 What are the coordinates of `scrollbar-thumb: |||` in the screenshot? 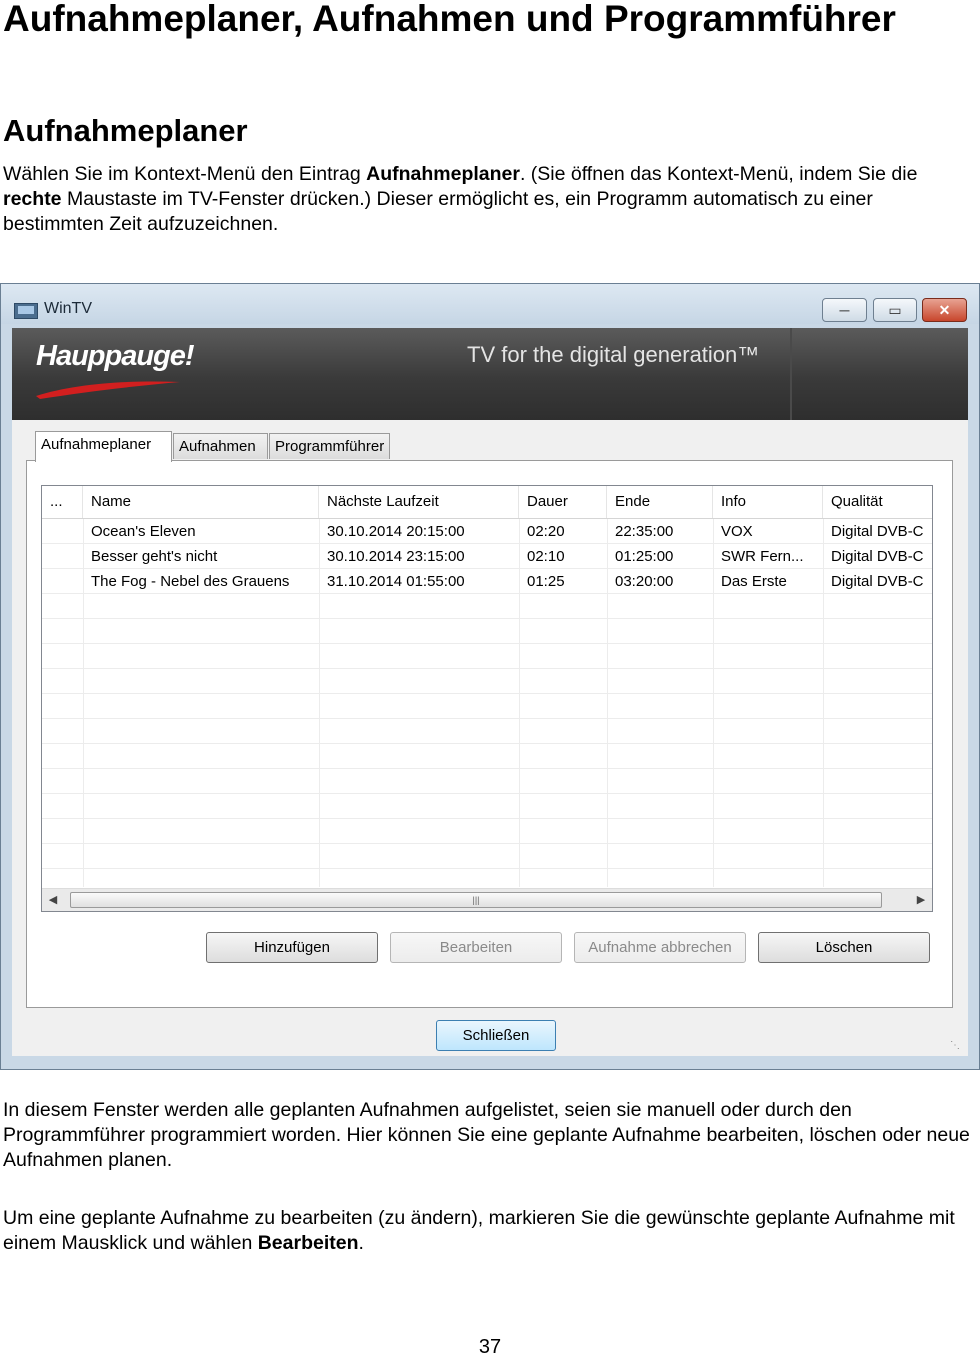 It's located at (476, 900).